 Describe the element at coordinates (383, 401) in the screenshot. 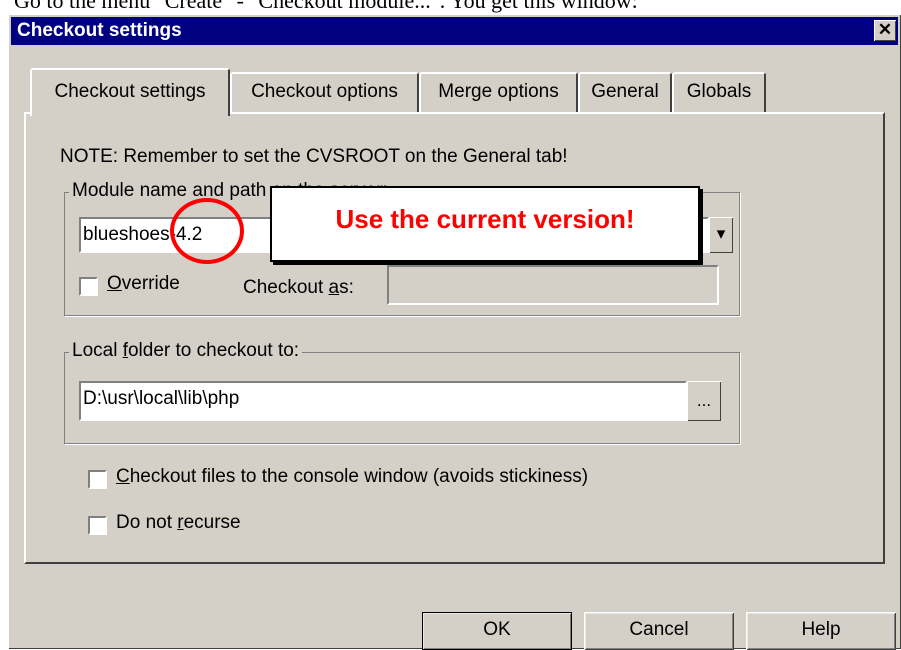

I see `local-folder-field: D:\usr\local\lib\php` at that location.